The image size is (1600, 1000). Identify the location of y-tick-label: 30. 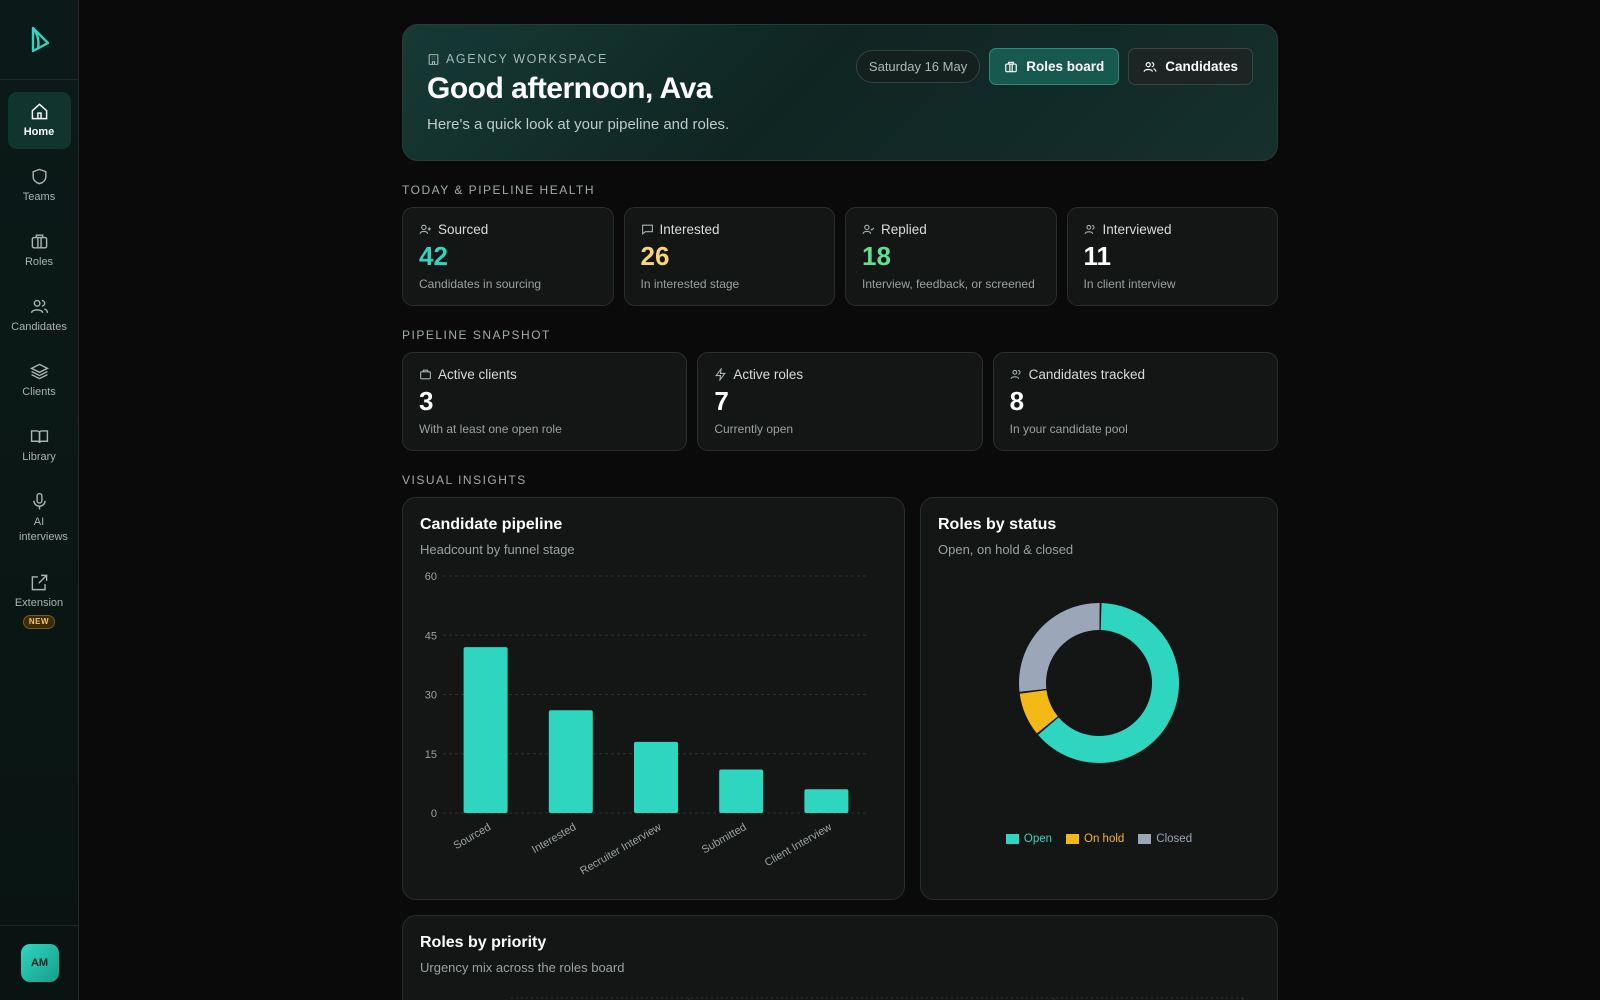
(431, 696).